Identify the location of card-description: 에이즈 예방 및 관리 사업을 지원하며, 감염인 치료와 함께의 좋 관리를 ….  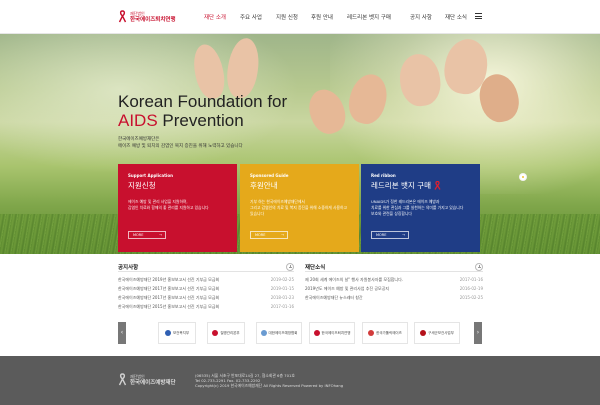
(177, 205).